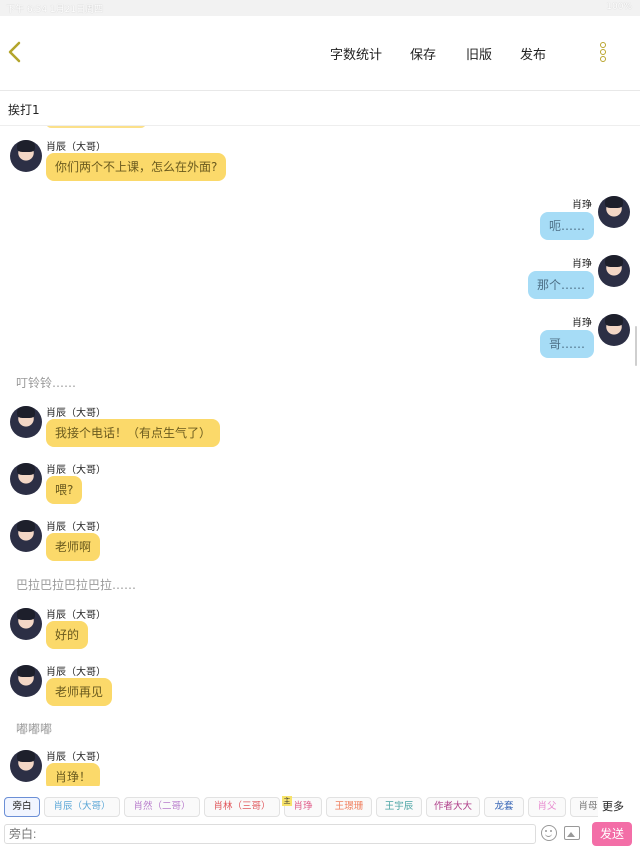  Describe the element at coordinates (320, 488) in the screenshot. I see `chat-message: 肖辰（大哥） 喂?` at that location.